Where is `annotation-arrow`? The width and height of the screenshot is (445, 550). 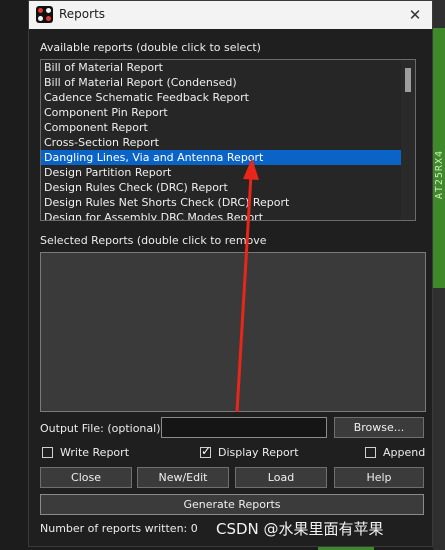
annotation-arrow is located at coordinates (247, 285).